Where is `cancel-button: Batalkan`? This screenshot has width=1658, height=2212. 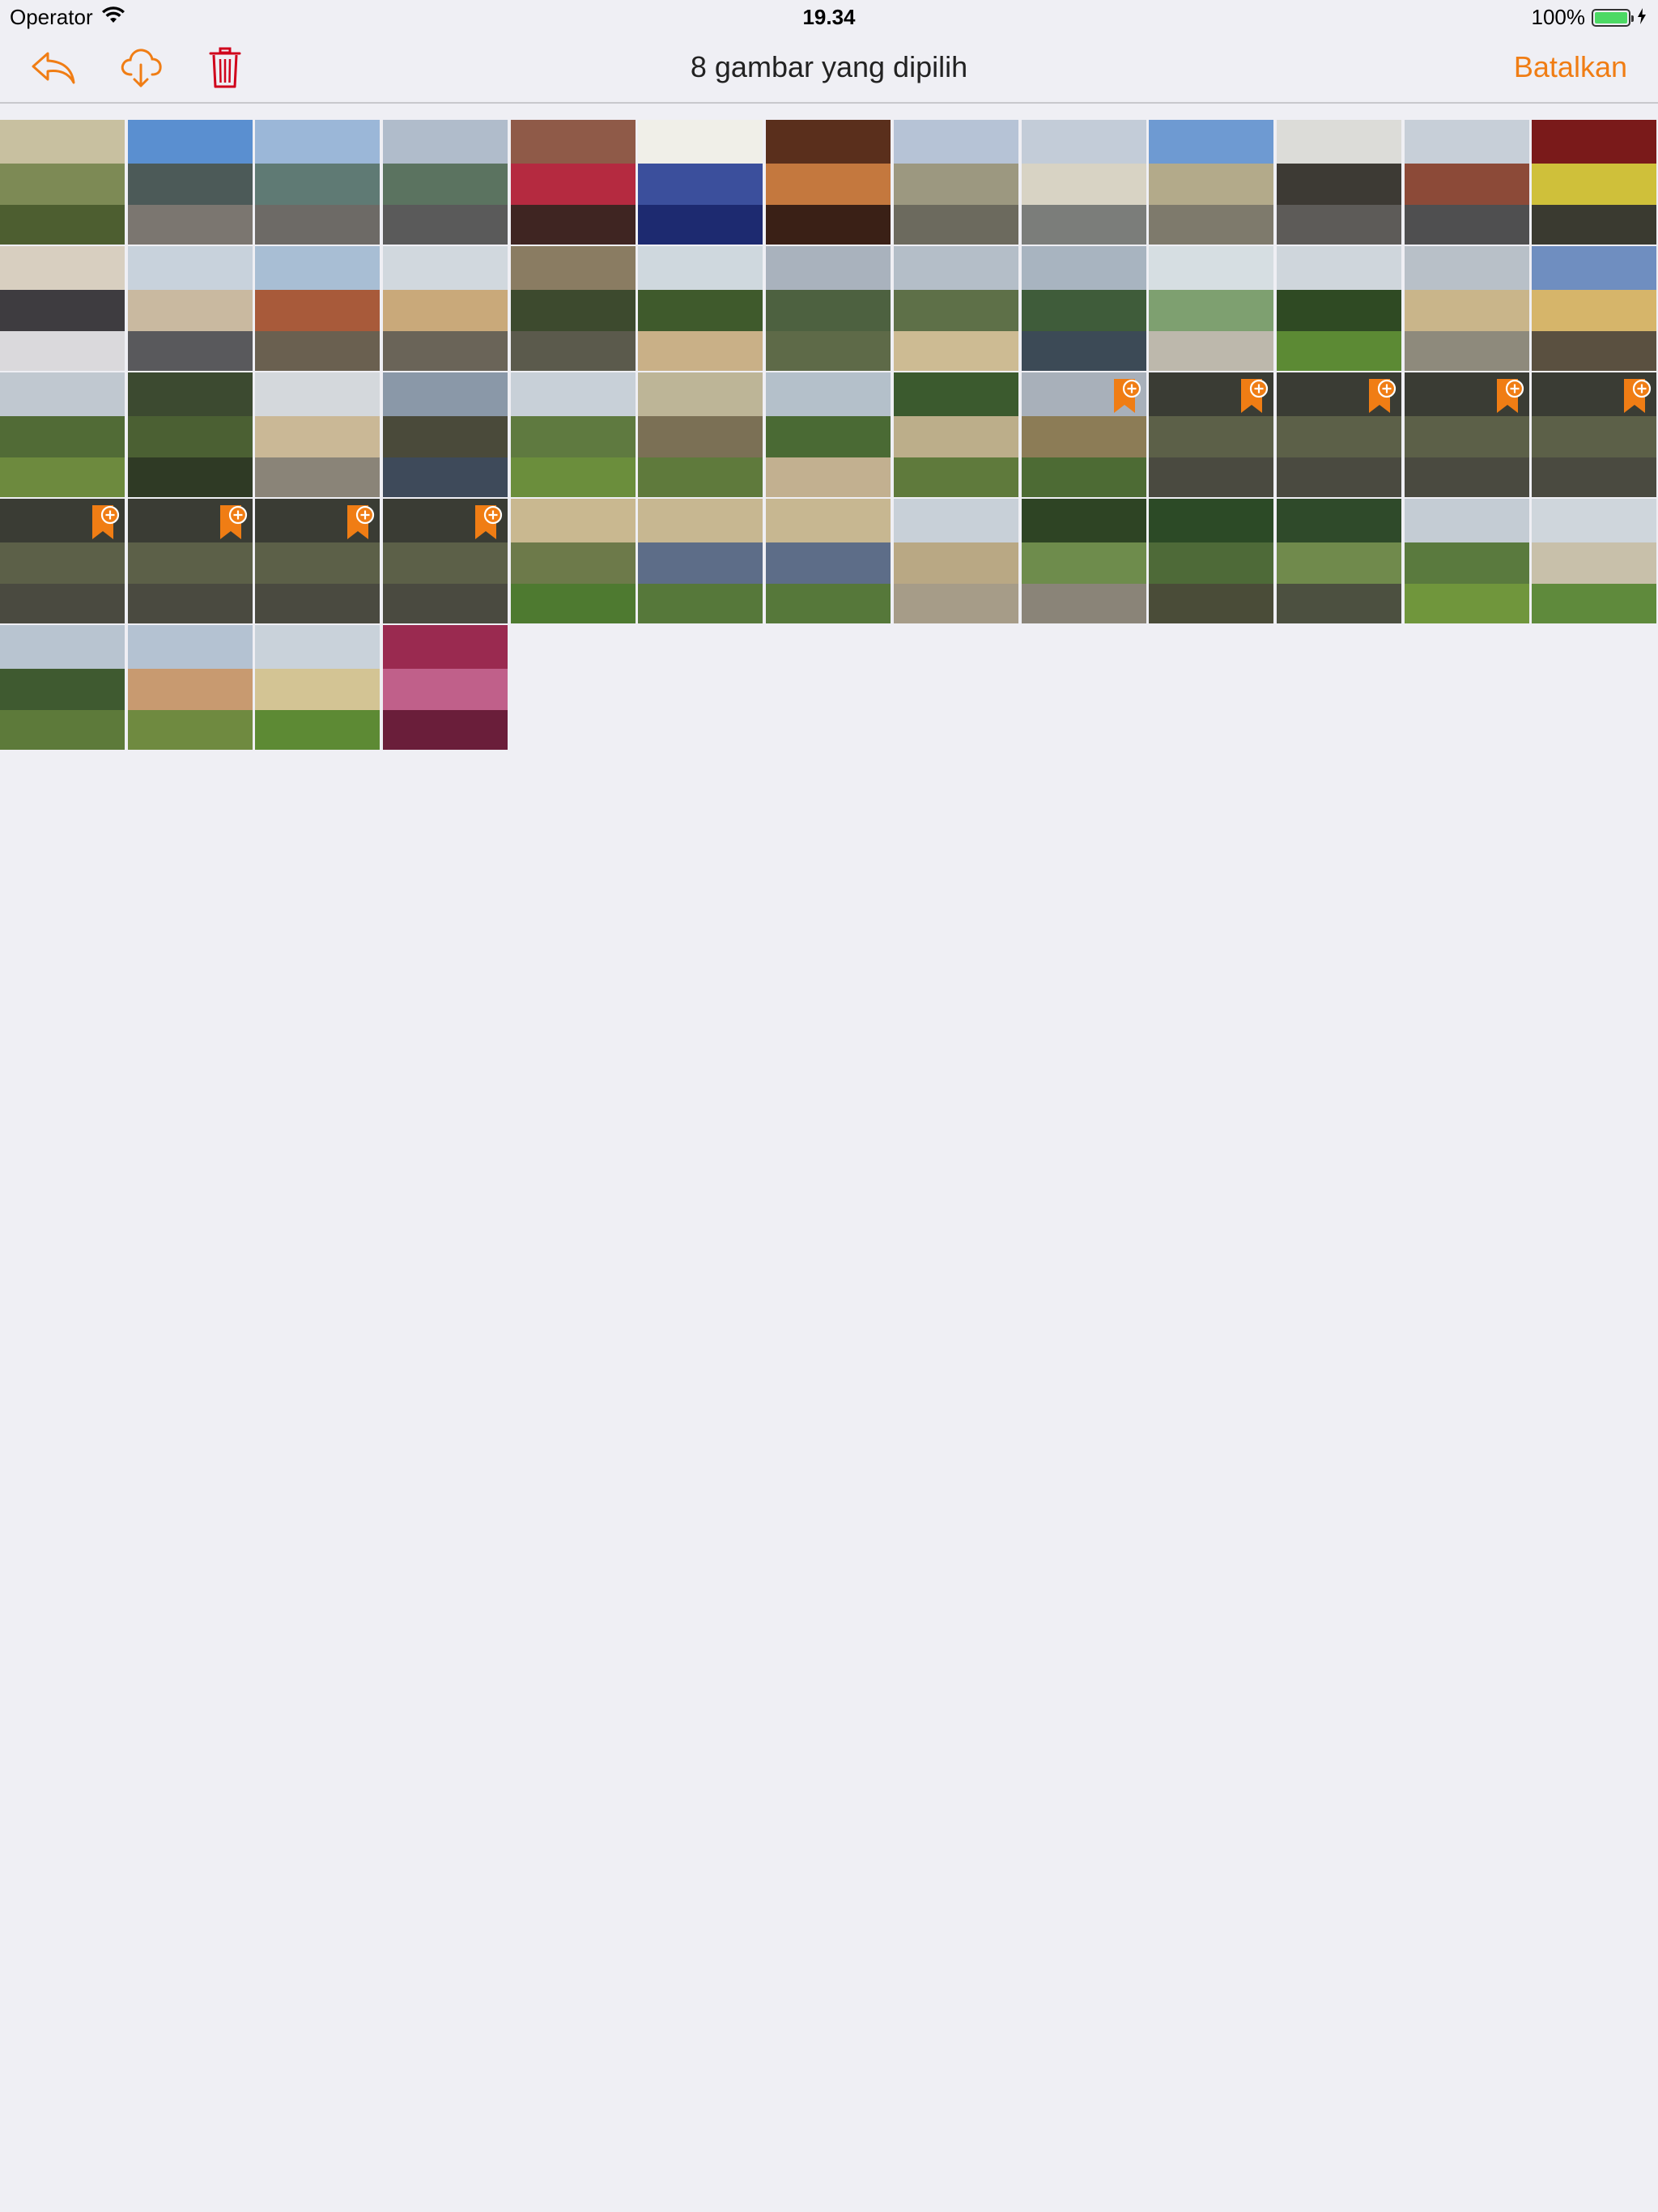
cancel-button: Batalkan is located at coordinates (1570, 67).